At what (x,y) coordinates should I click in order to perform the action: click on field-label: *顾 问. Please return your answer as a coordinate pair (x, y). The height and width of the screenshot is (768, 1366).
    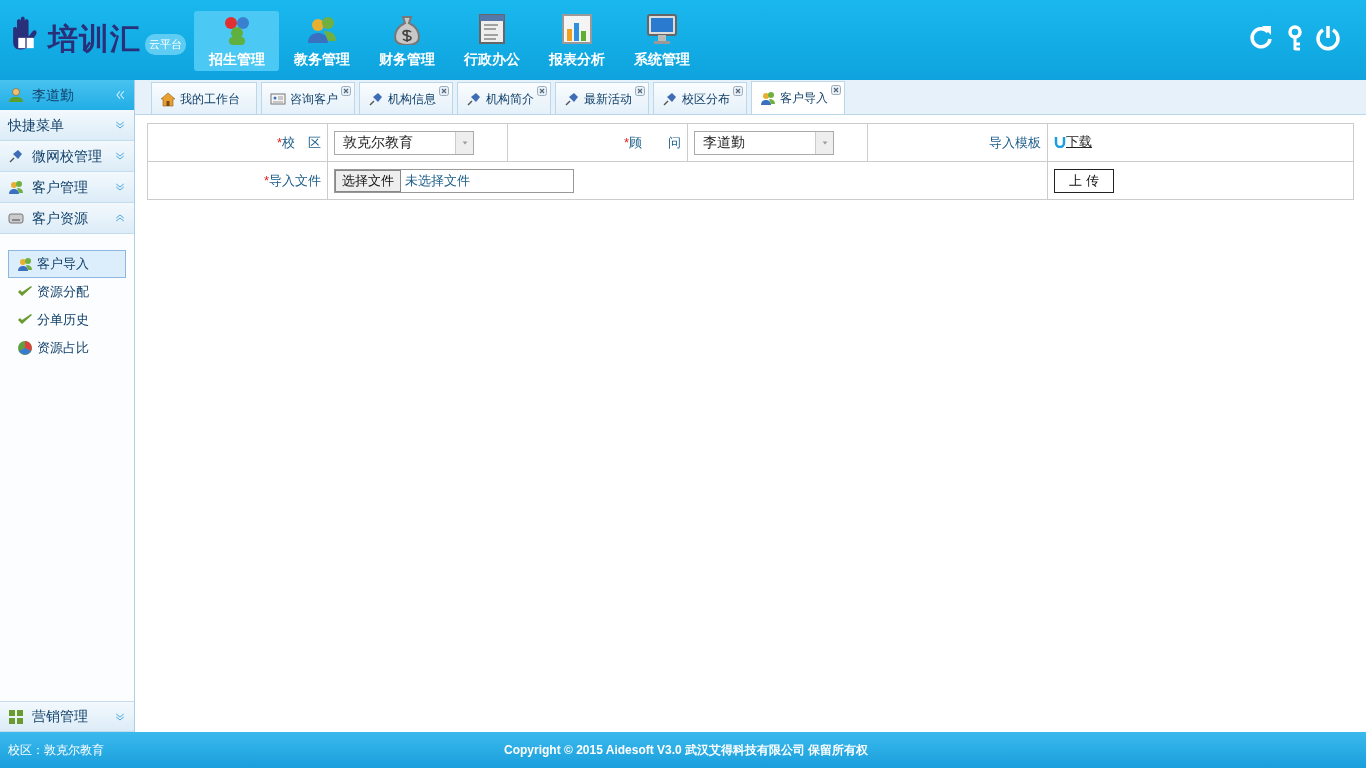
    Looking at the image, I should click on (652, 142).